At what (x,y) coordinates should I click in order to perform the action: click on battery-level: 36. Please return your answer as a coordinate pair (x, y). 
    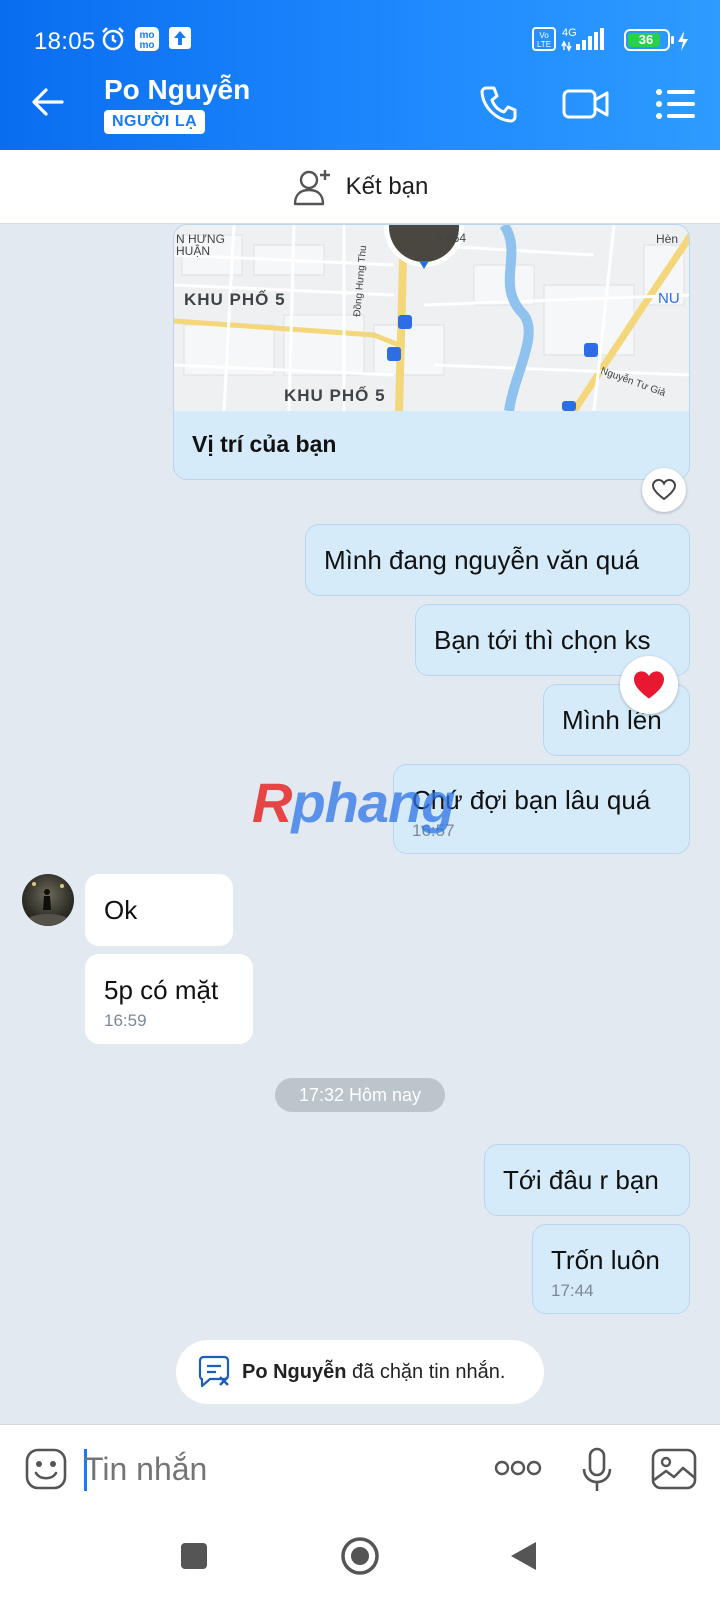
    Looking at the image, I should click on (646, 39).